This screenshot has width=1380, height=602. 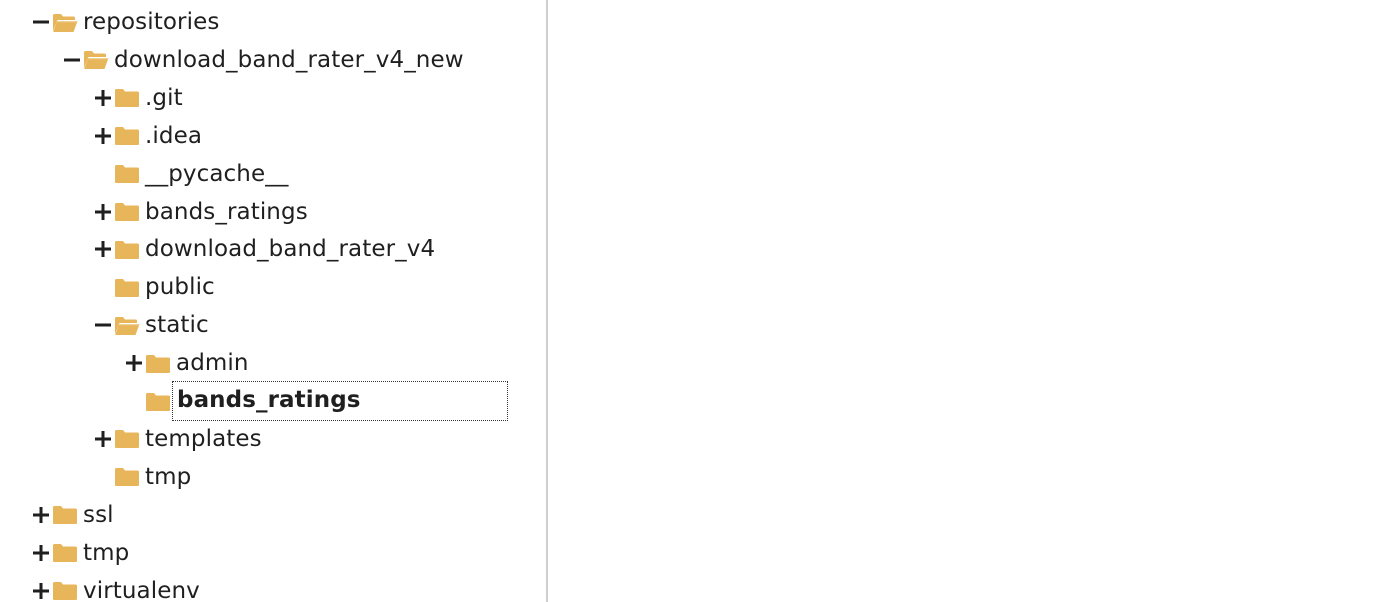 I want to click on tree-node-templates: templates, so click(x=177, y=439).